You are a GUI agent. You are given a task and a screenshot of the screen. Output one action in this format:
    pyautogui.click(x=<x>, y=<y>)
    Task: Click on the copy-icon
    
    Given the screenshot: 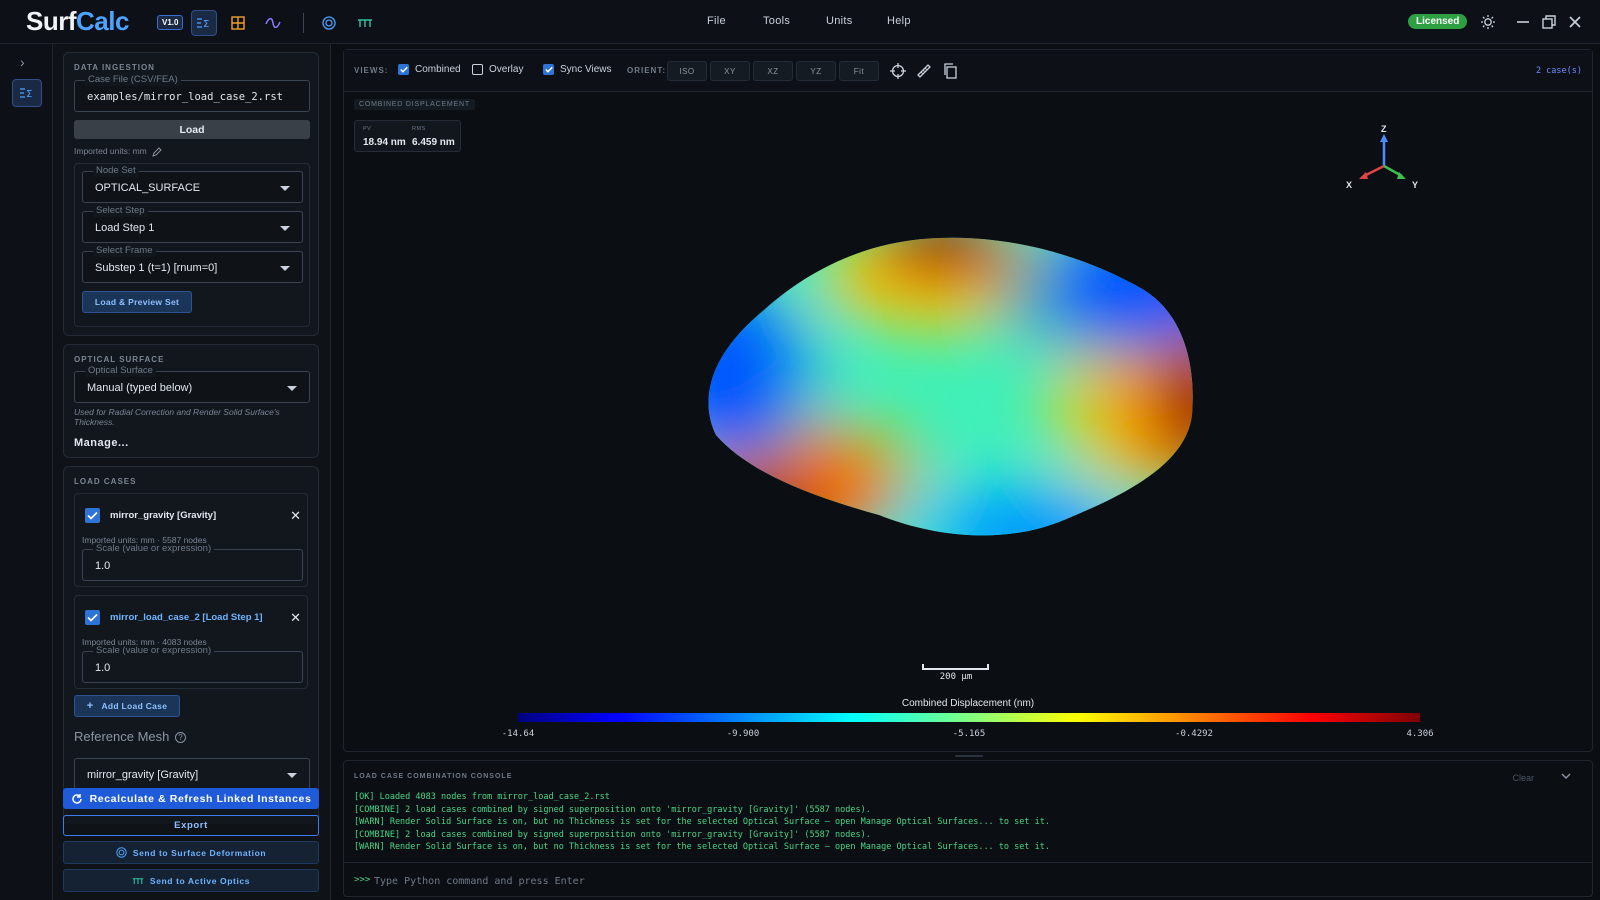 What is the action you would take?
    pyautogui.click(x=950, y=71)
    